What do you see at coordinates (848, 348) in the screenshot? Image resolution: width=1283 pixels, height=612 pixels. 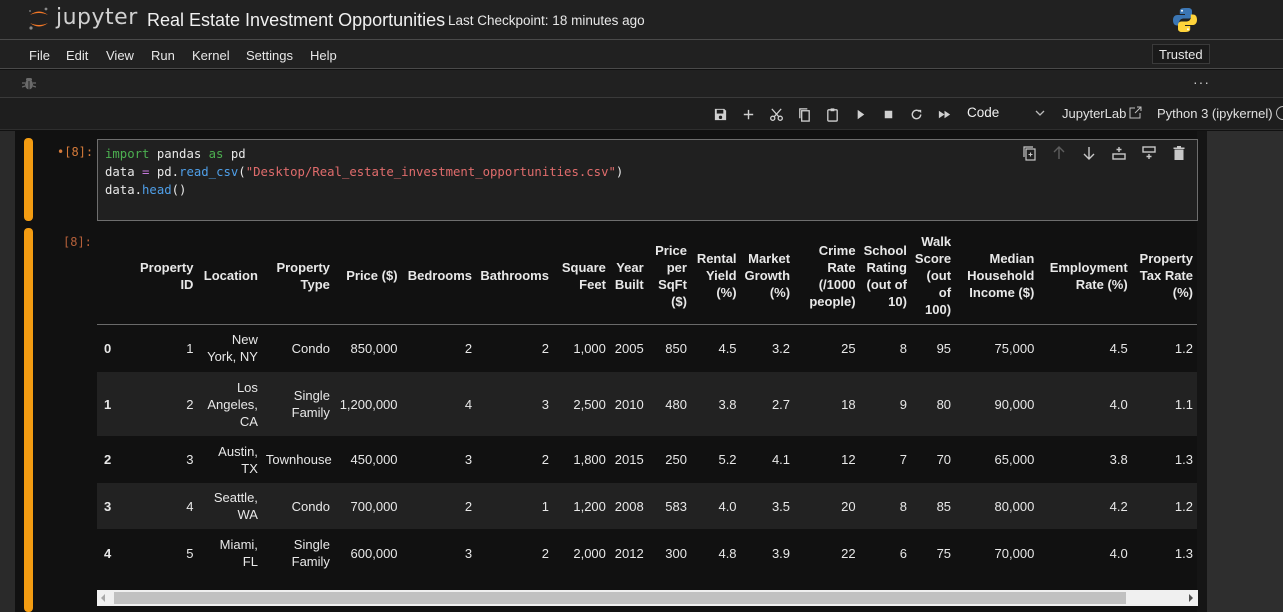 I see `table-cell: 25` at bounding box center [848, 348].